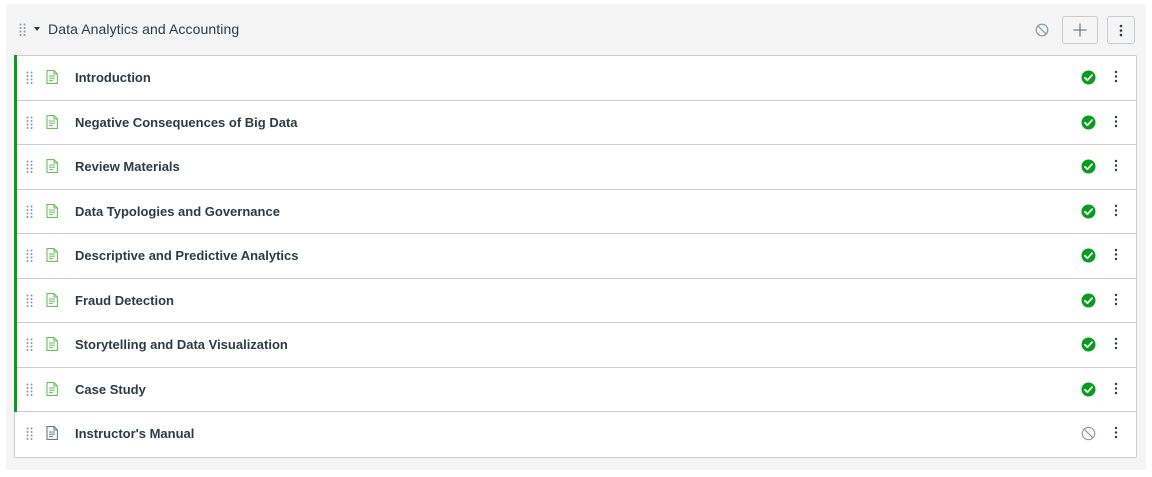 This screenshot has height=477, width=1152. What do you see at coordinates (187, 255) in the screenshot?
I see `module-item-title: Descriptive and Predictive Analytics` at bounding box center [187, 255].